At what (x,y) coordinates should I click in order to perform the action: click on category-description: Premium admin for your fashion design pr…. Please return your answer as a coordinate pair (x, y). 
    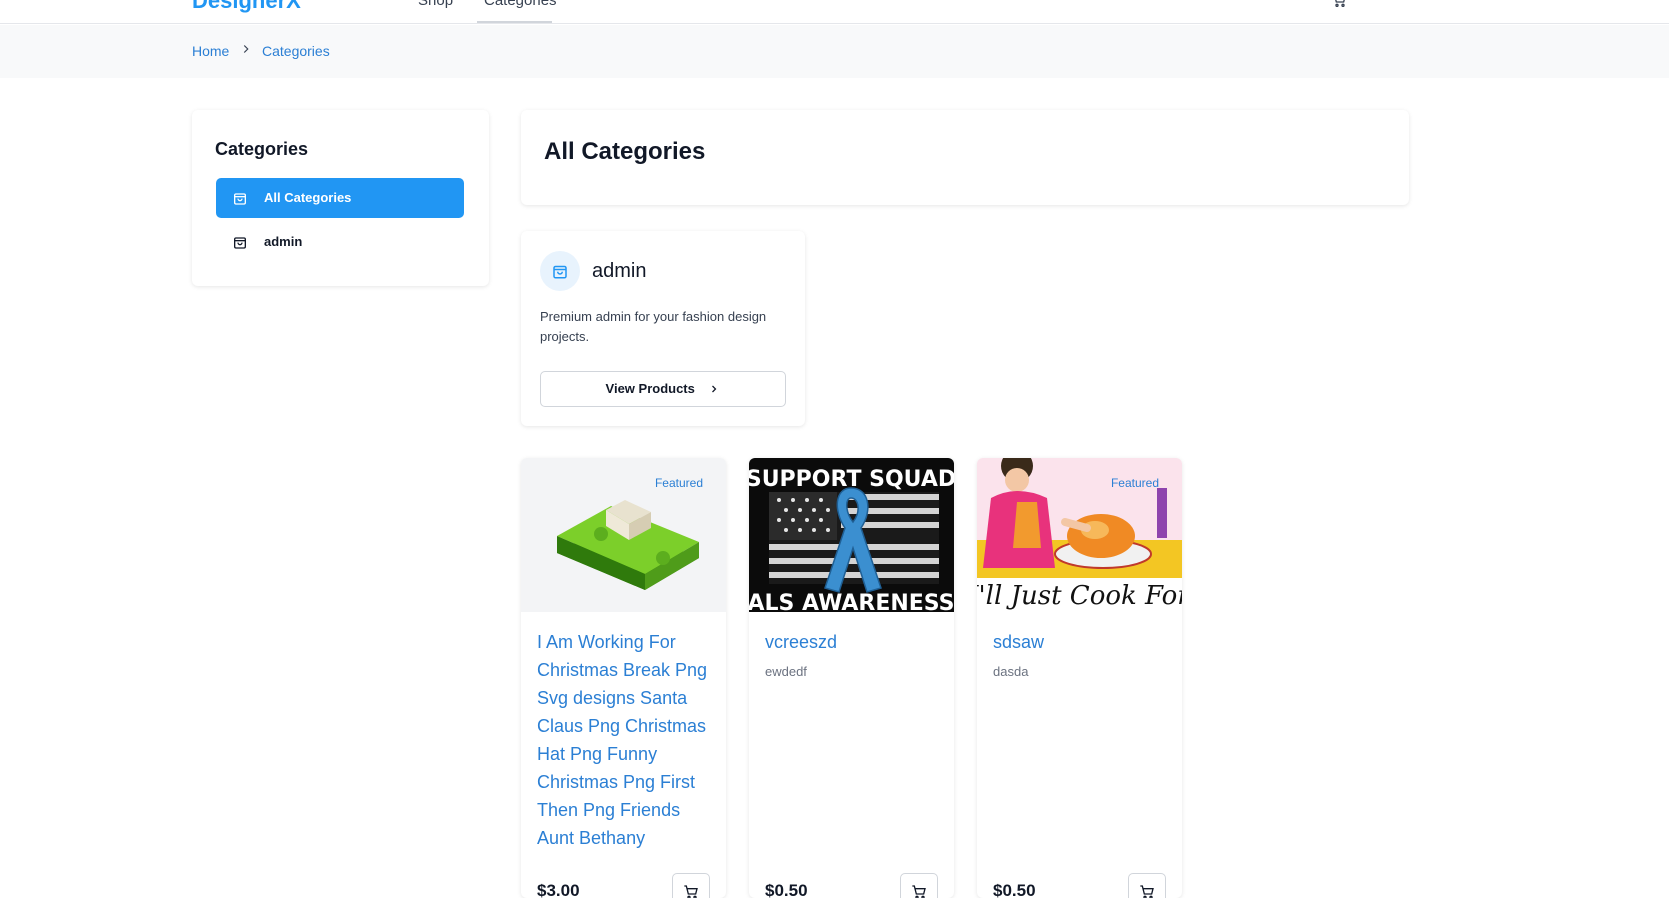
    Looking at the image, I should click on (653, 326).